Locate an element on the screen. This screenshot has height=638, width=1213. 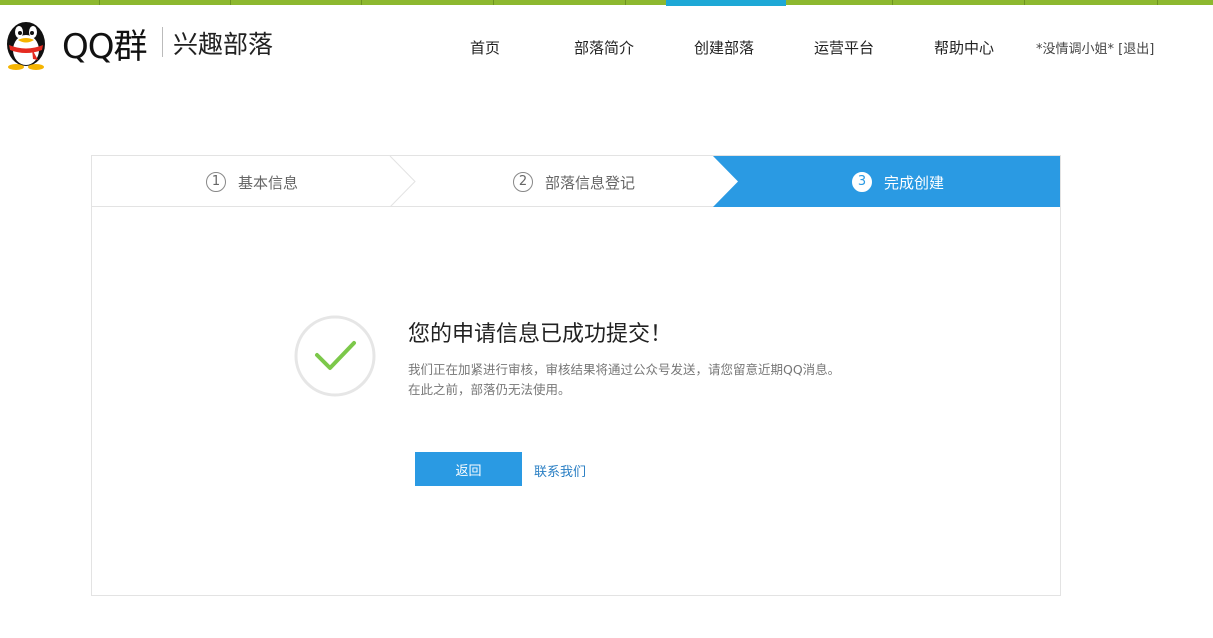
back-button: 返回 is located at coordinates (468, 469).